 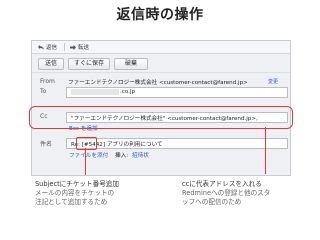 What do you see at coordinates (51, 64) in the screenshot?
I see `send-button: 送信` at bounding box center [51, 64].